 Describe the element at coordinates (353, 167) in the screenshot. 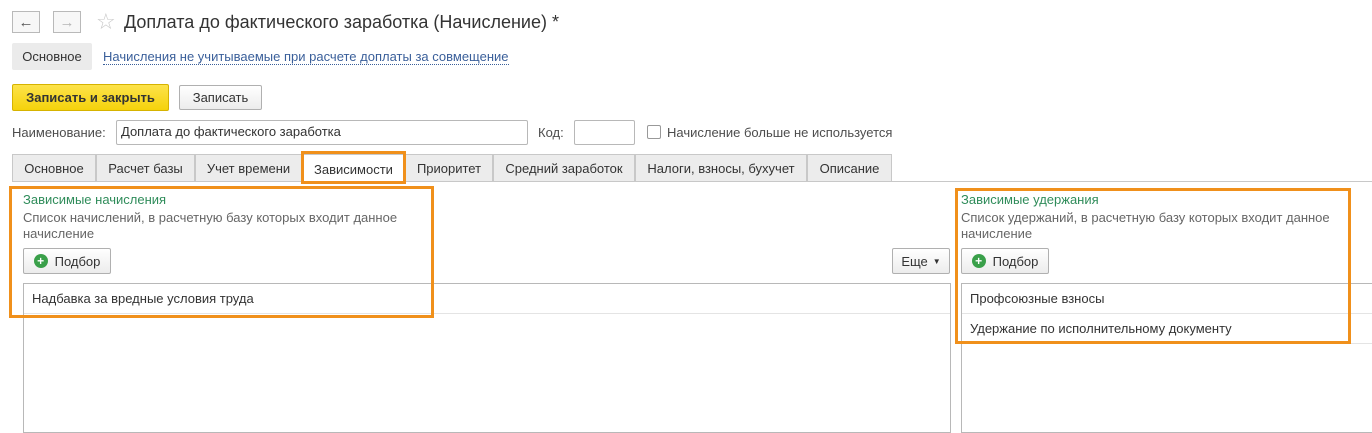

I see `active-tab-highlight` at that location.